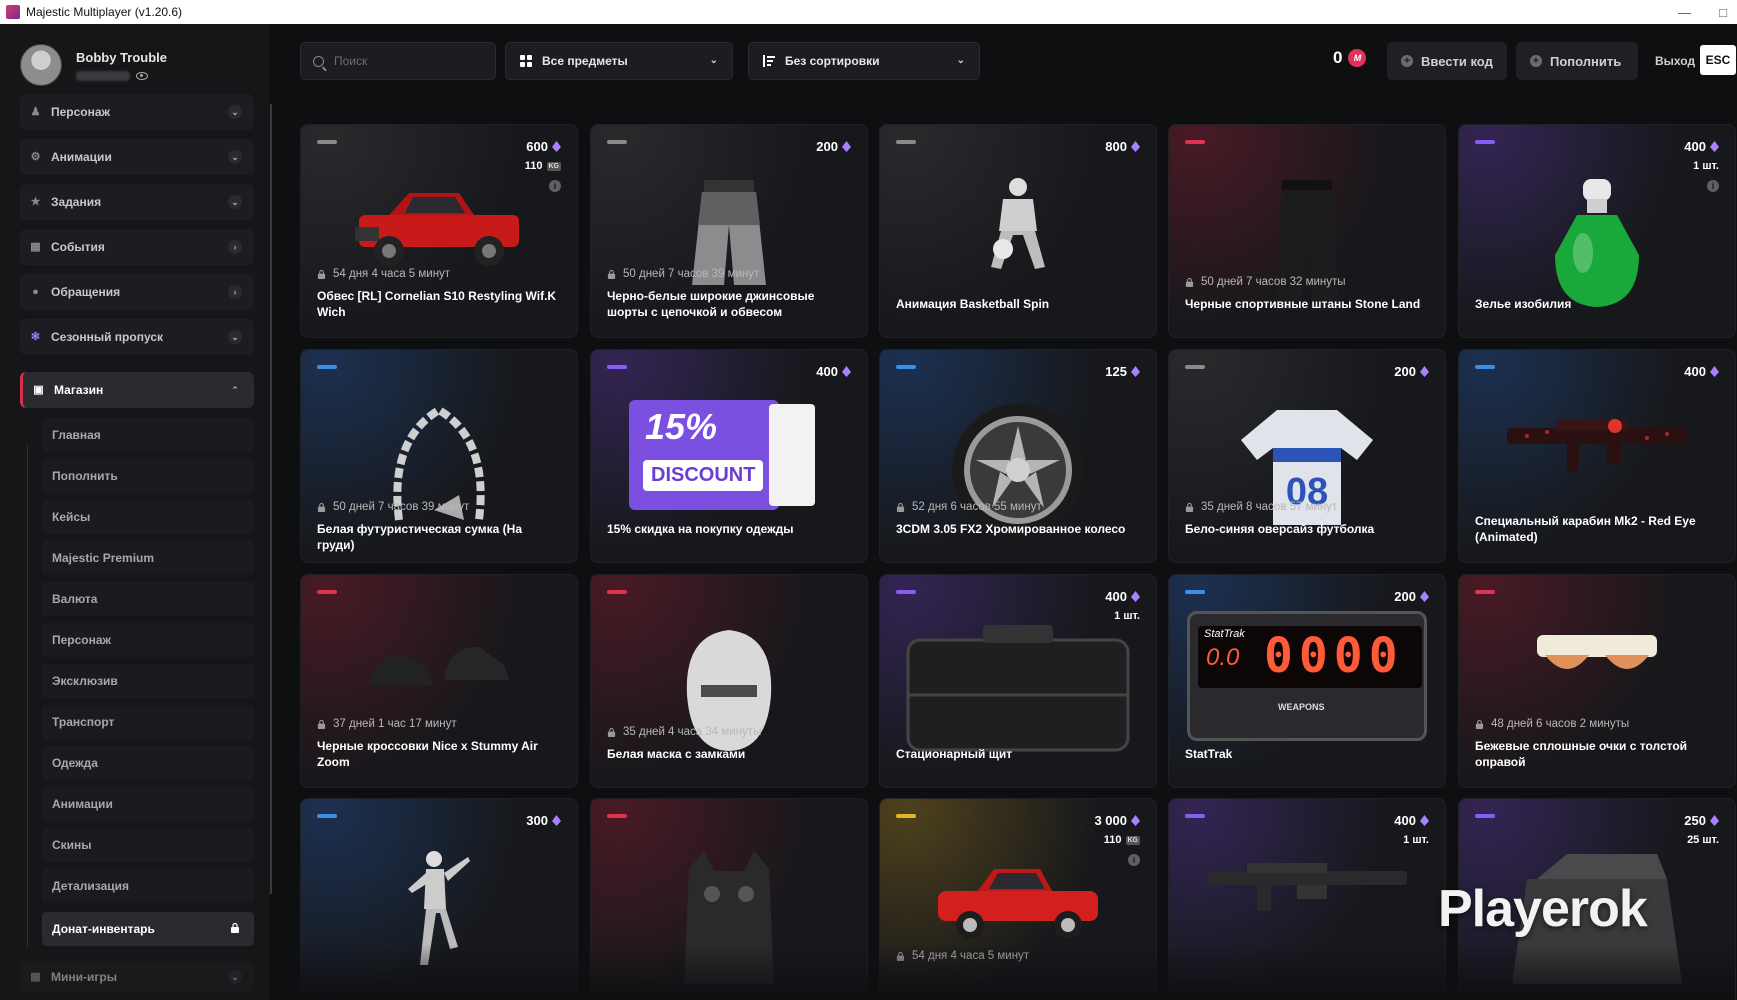  What do you see at coordinates (71, 517) in the screenshot?
I see `sub-item-label: Кейсы` at bounding box center [71, 517].